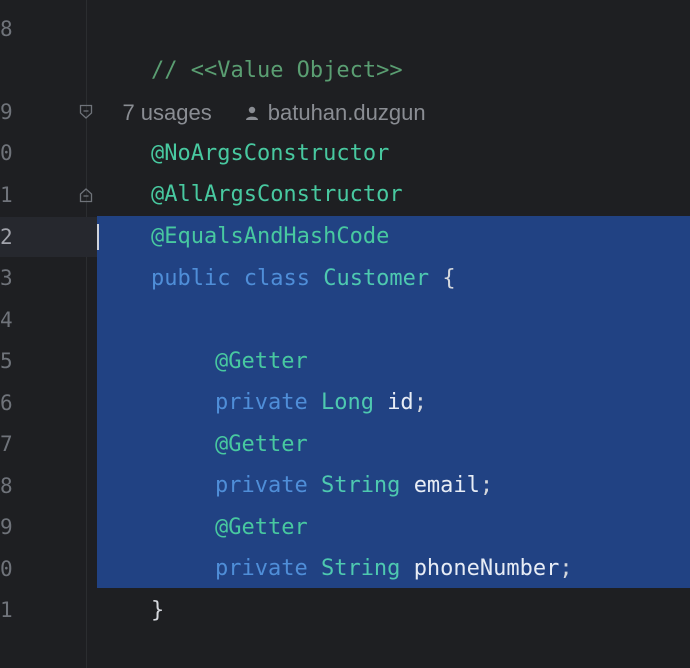  What do you see at coordinates (6, 278) in the screenshot?
I see `line-number: 3` at bounding box center [6, 278].